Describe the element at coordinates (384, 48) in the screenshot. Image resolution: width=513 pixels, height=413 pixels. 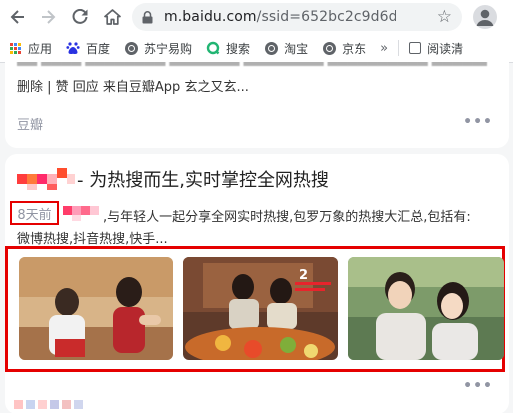
I see `bookmarks-overflow-button: »` at that location.